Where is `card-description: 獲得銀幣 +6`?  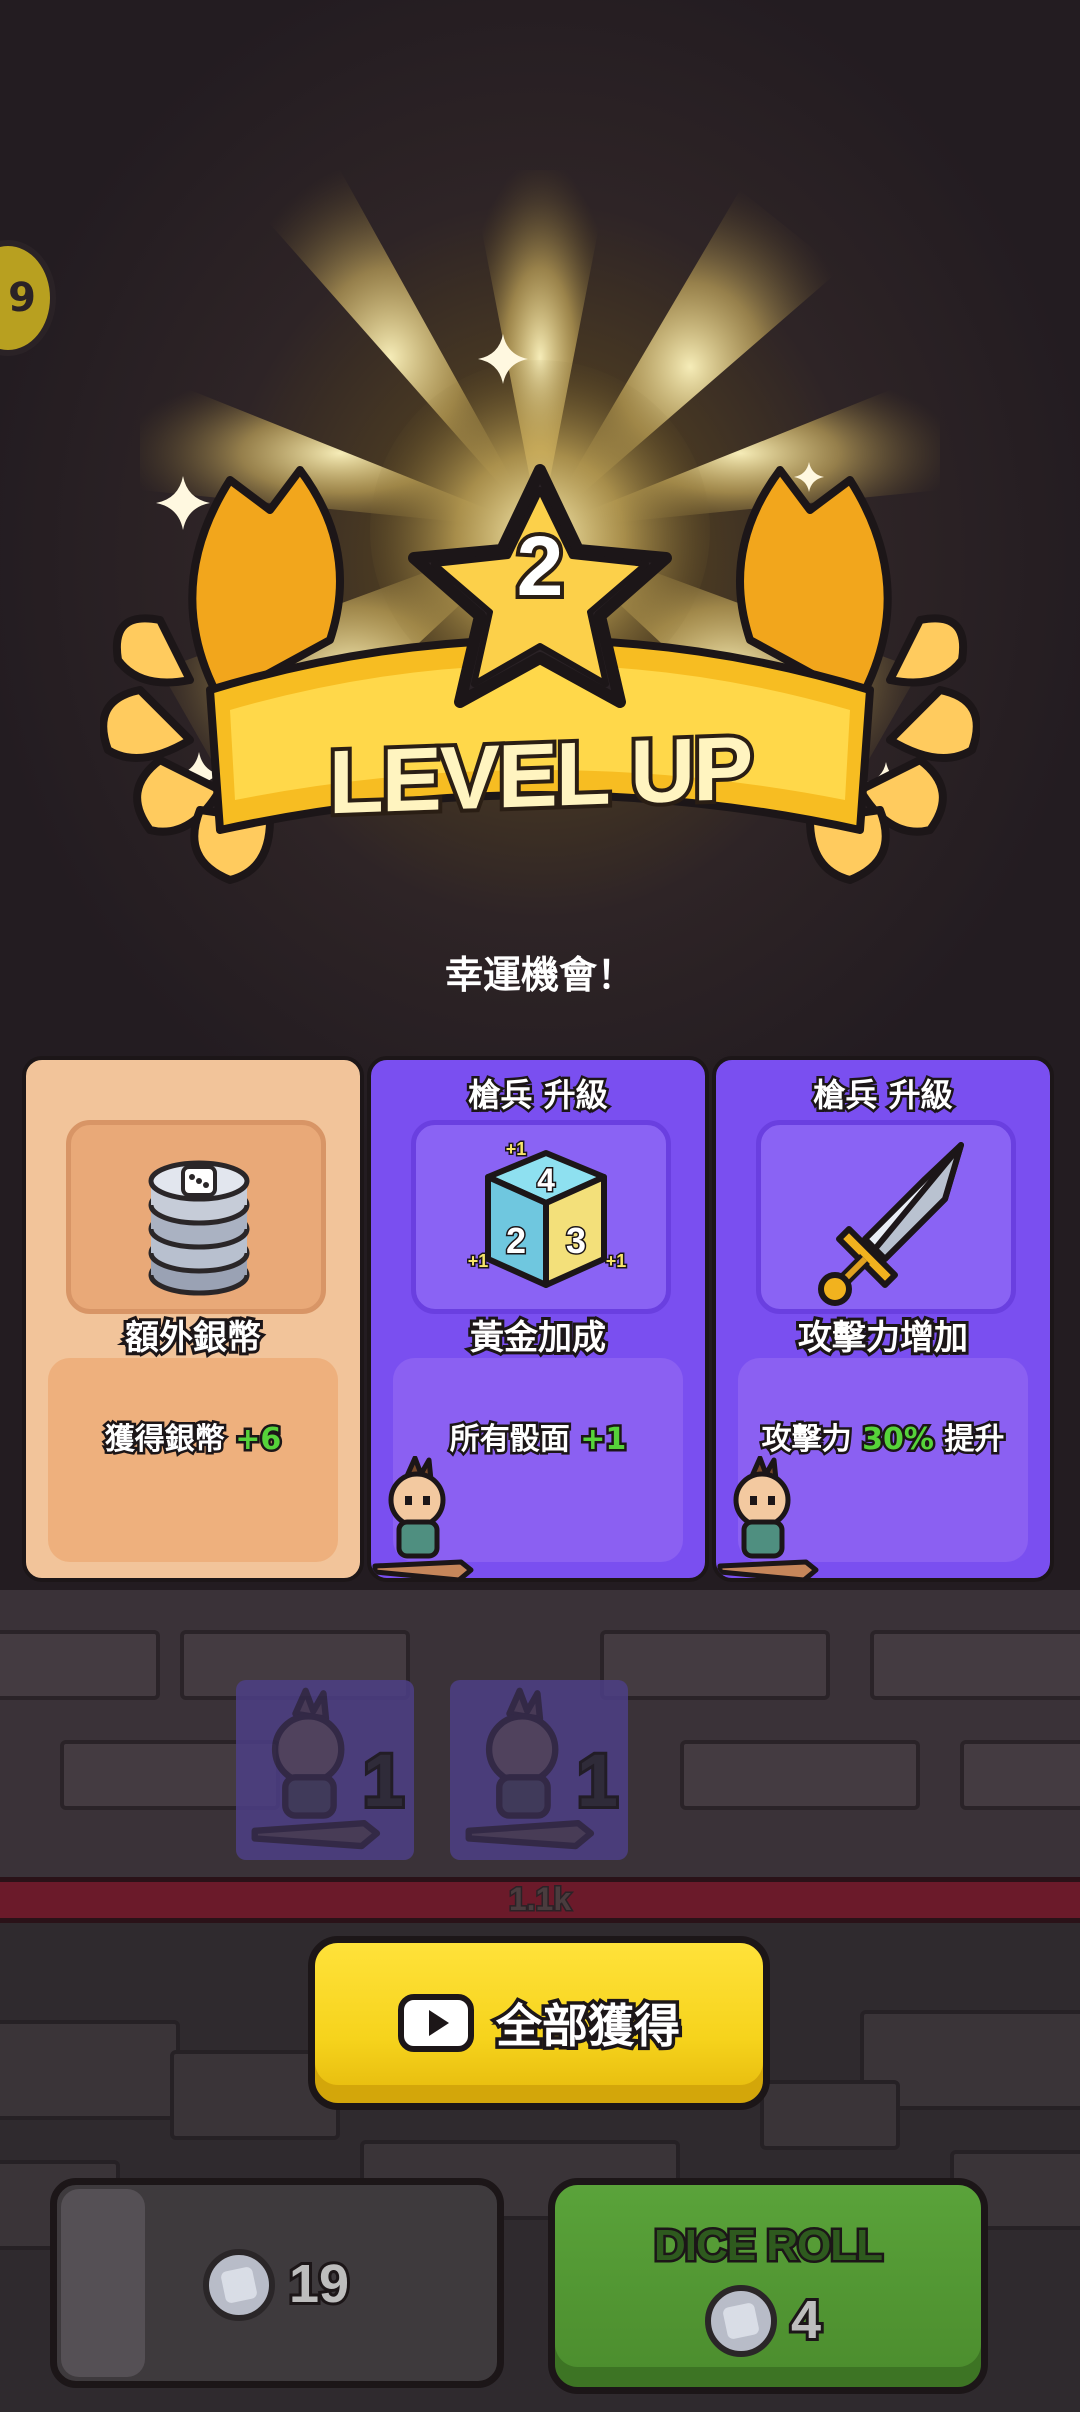 card-description: 獲得銀幣 +6 is located at coordinates (192, 1440).